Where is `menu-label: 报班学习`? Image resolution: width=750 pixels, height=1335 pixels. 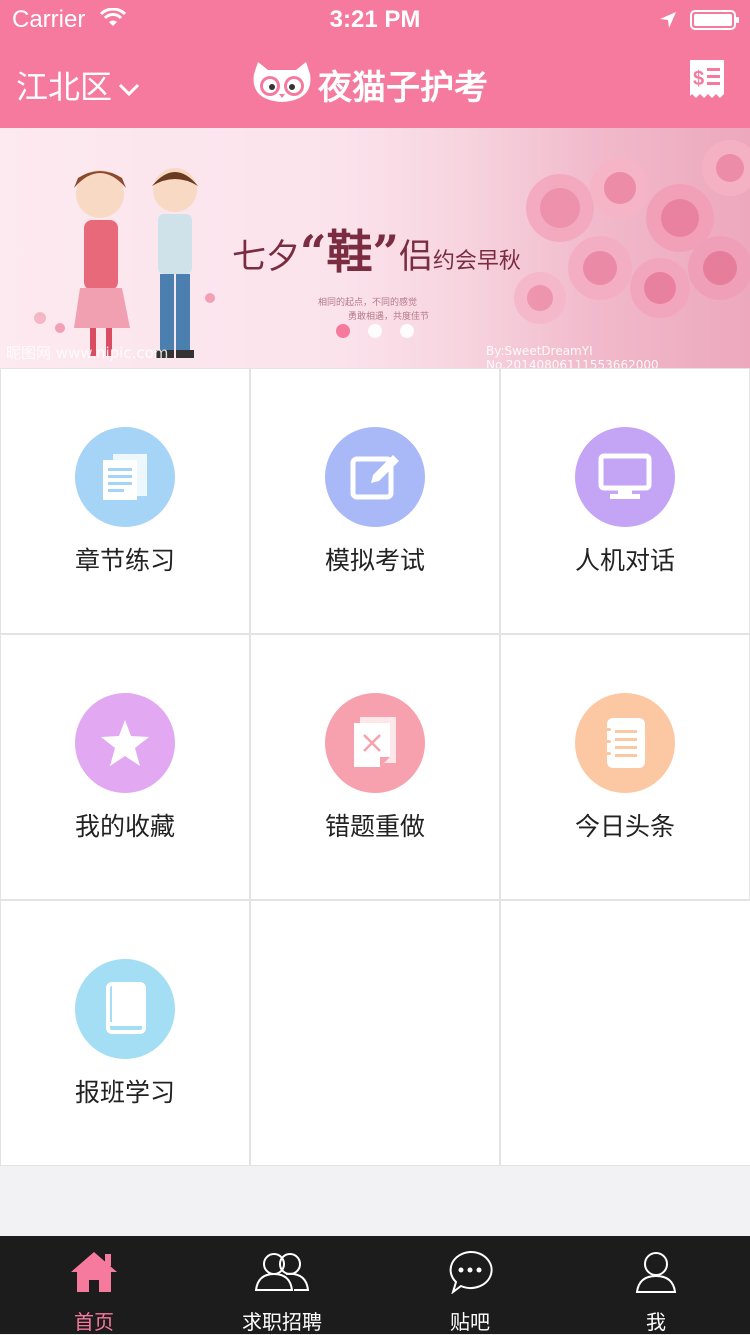
menu-label: 报班学习 is located at coordinates (124, 1092).